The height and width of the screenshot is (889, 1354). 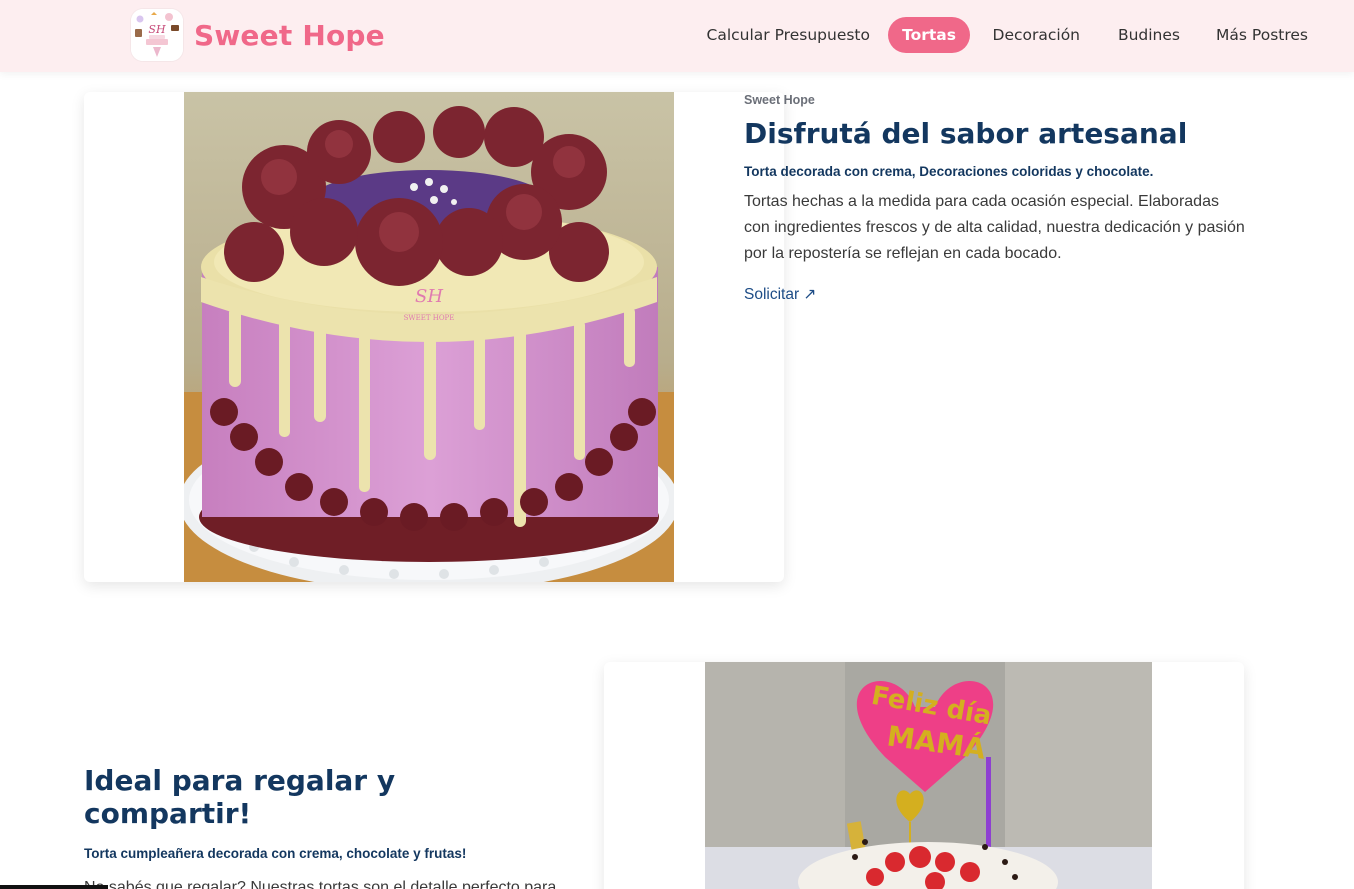 I want to click on nav-tortas: Tortas, so click(x=929, y=35).